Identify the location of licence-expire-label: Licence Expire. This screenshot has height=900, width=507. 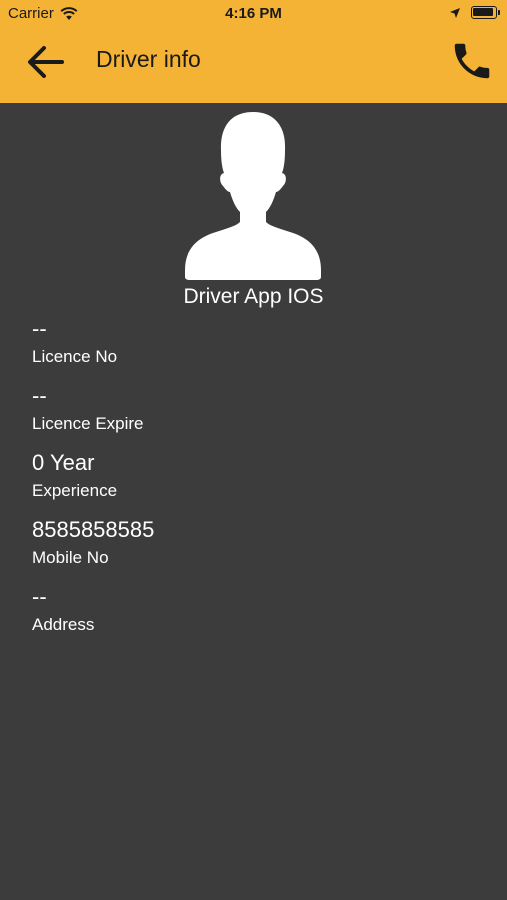
(88, 423).